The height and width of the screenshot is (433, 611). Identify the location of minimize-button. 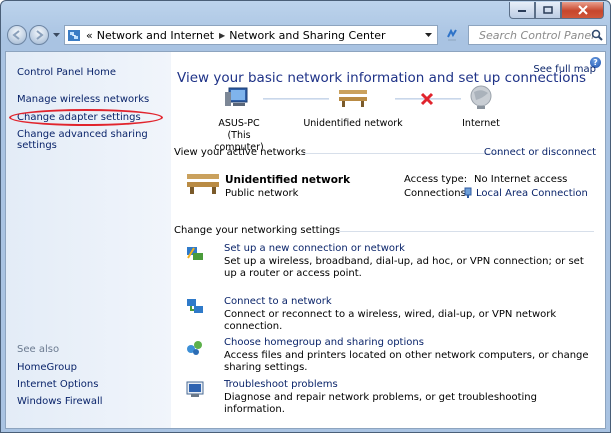
(522, 10).